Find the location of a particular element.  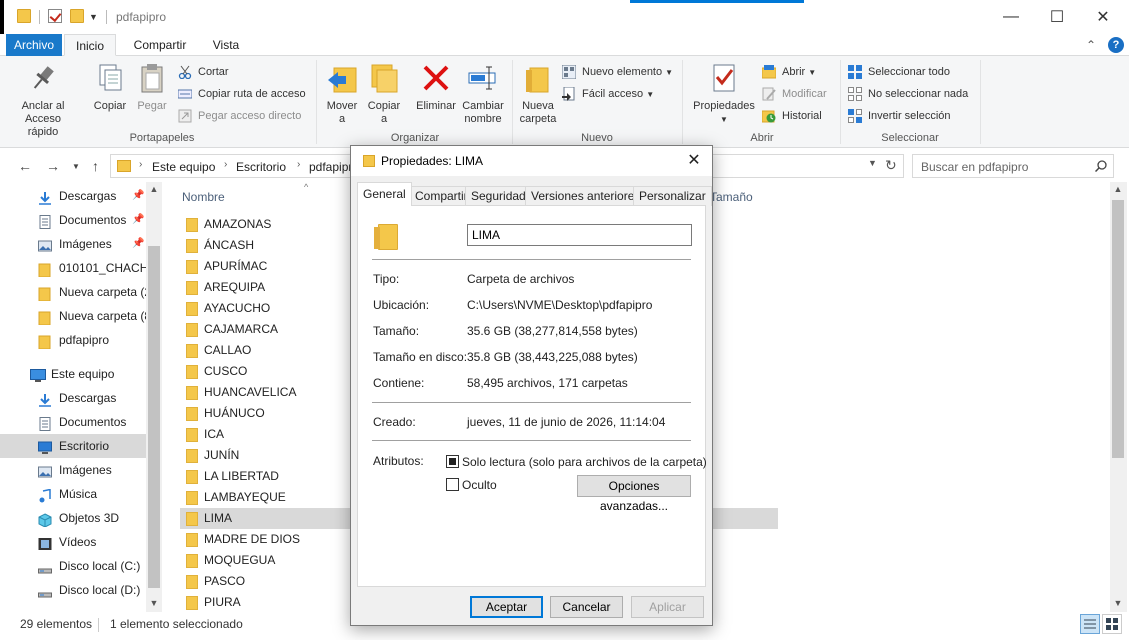

sidebar-item-pc-2: Escritorio is located at coordinates (73, 446).